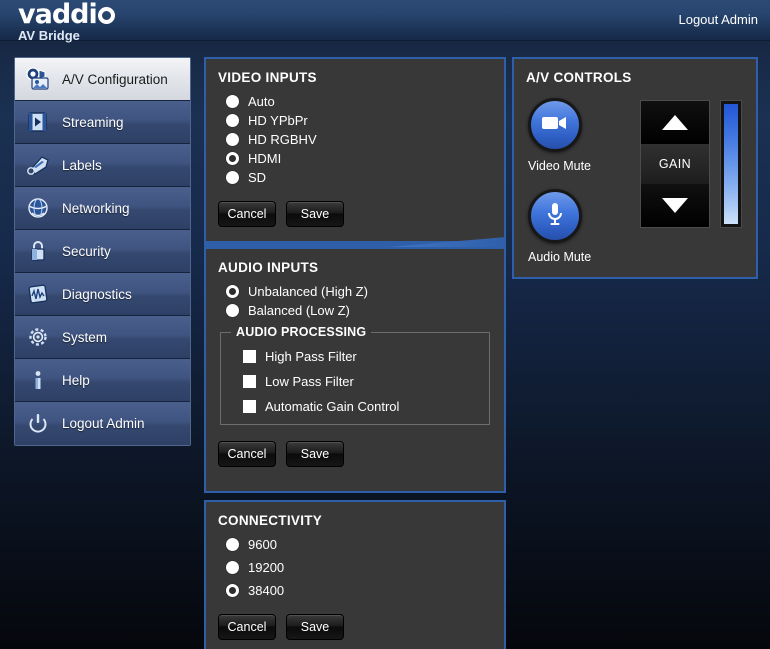 Image resolution: width=770 pixels, height=649 pixels. Describe the element at coordinates (82, 165) in the screenshot. I see `sidebar-item-label: Labels` at that location.